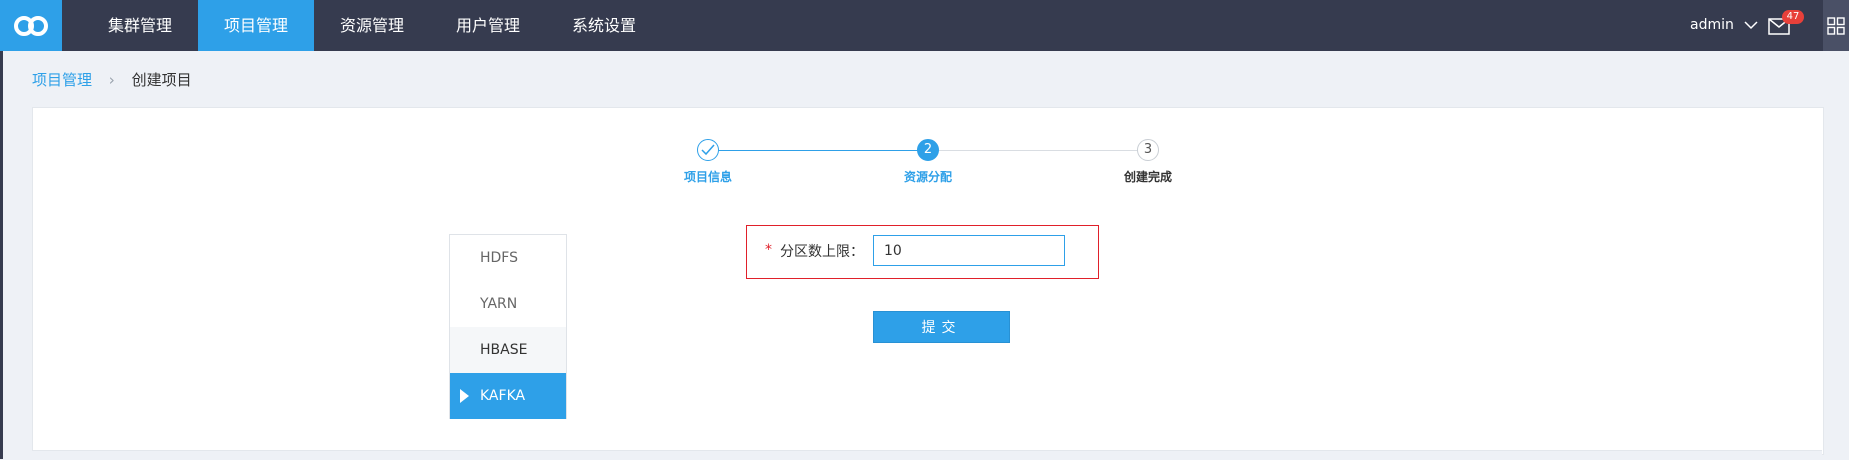 This screenshot has width=1849, height=460. What do you see at coordinates (488, 25) in the screenshot?
I see `nav-user-management: 用户管理` at bounding box center [488, 25].